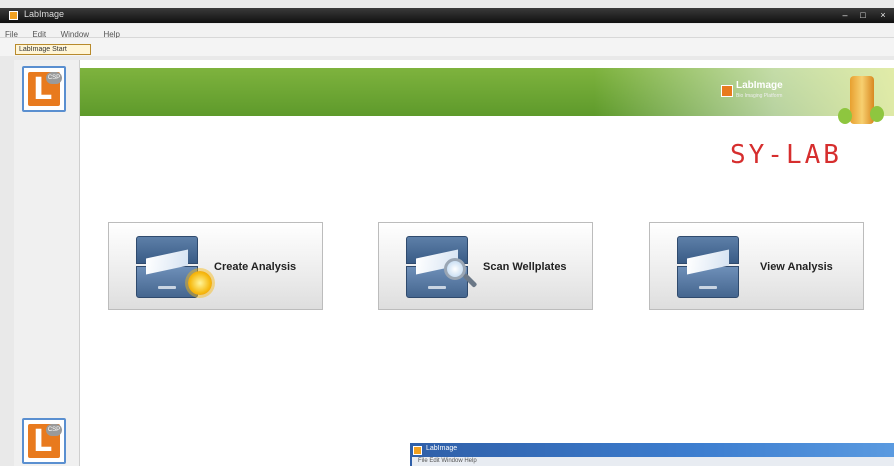 The image size is (894, 466). I want to click on sidebar: L CSP L CSP, so click(47, 263).